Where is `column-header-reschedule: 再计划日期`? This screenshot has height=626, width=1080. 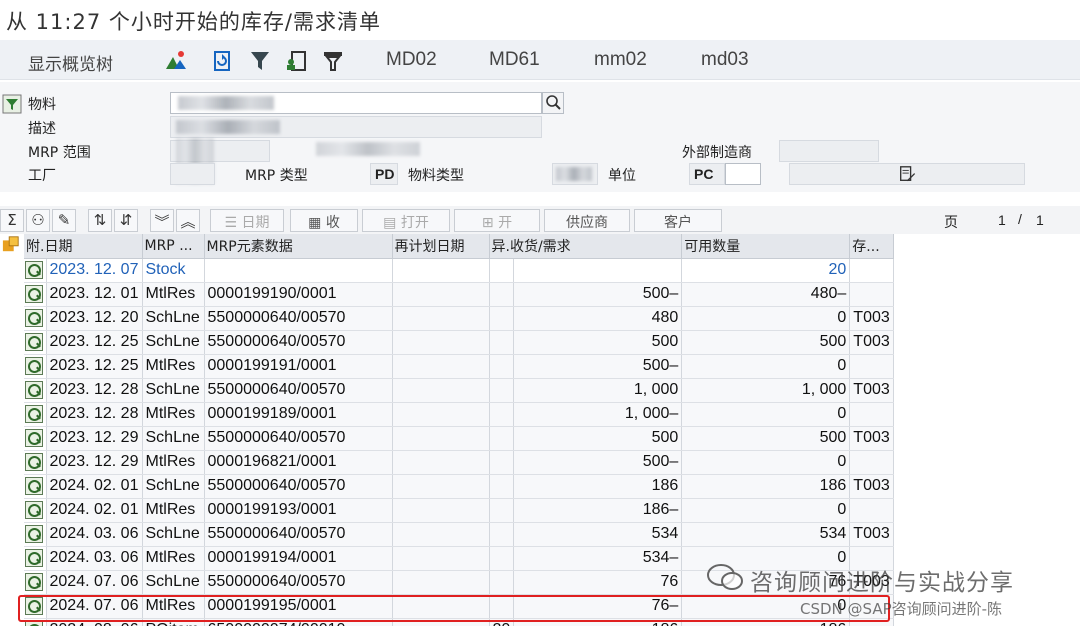 column-header-reschedule: 再计划日期 is located at coordinates (441, 246).